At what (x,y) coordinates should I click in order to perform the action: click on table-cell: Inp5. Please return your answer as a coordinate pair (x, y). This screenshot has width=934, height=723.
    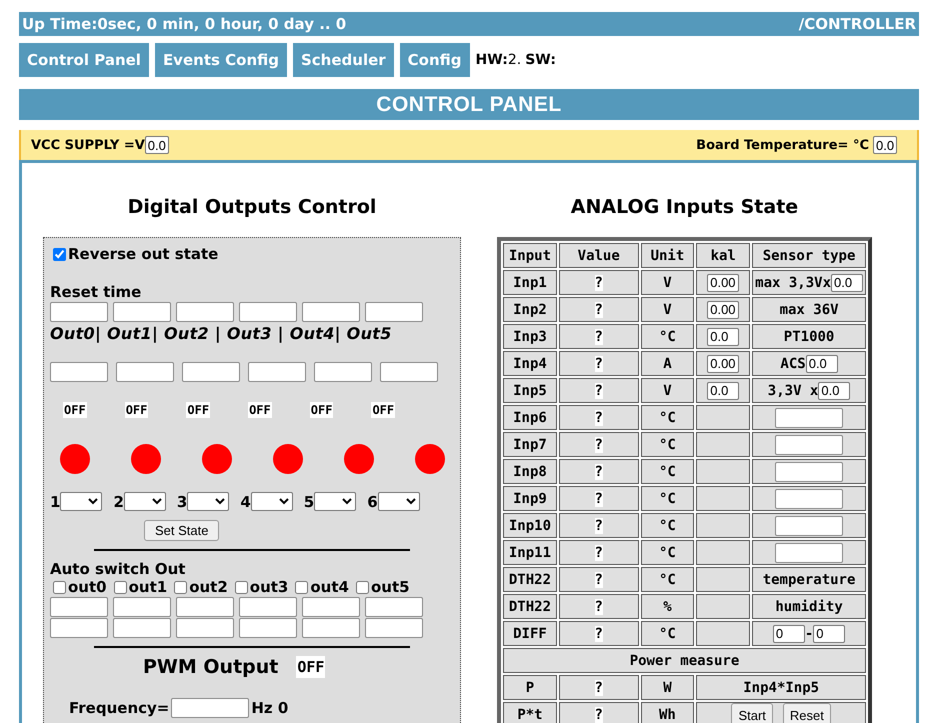
    Looking at the image, I should click on (530, 390).